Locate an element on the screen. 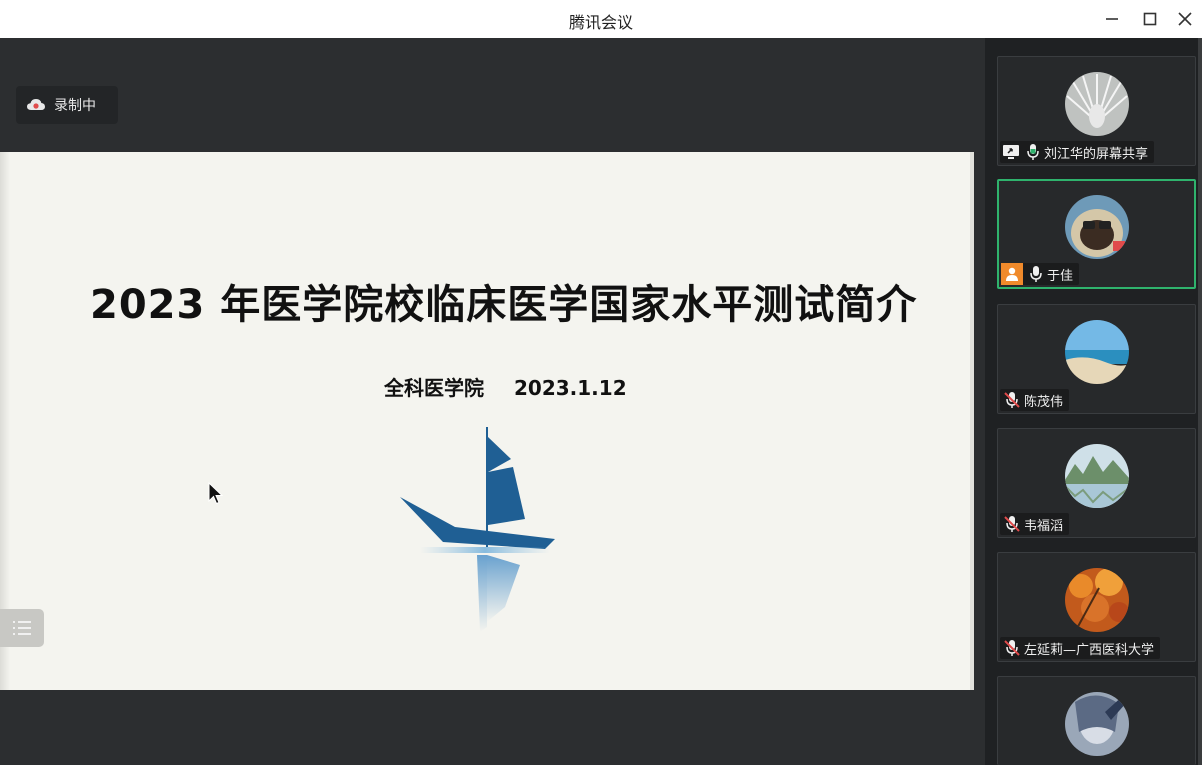 Image resolution: width=1202 pixels, height=765 pixels. participant-tile: 韦福滔 is located at coordinates (1096, 483).